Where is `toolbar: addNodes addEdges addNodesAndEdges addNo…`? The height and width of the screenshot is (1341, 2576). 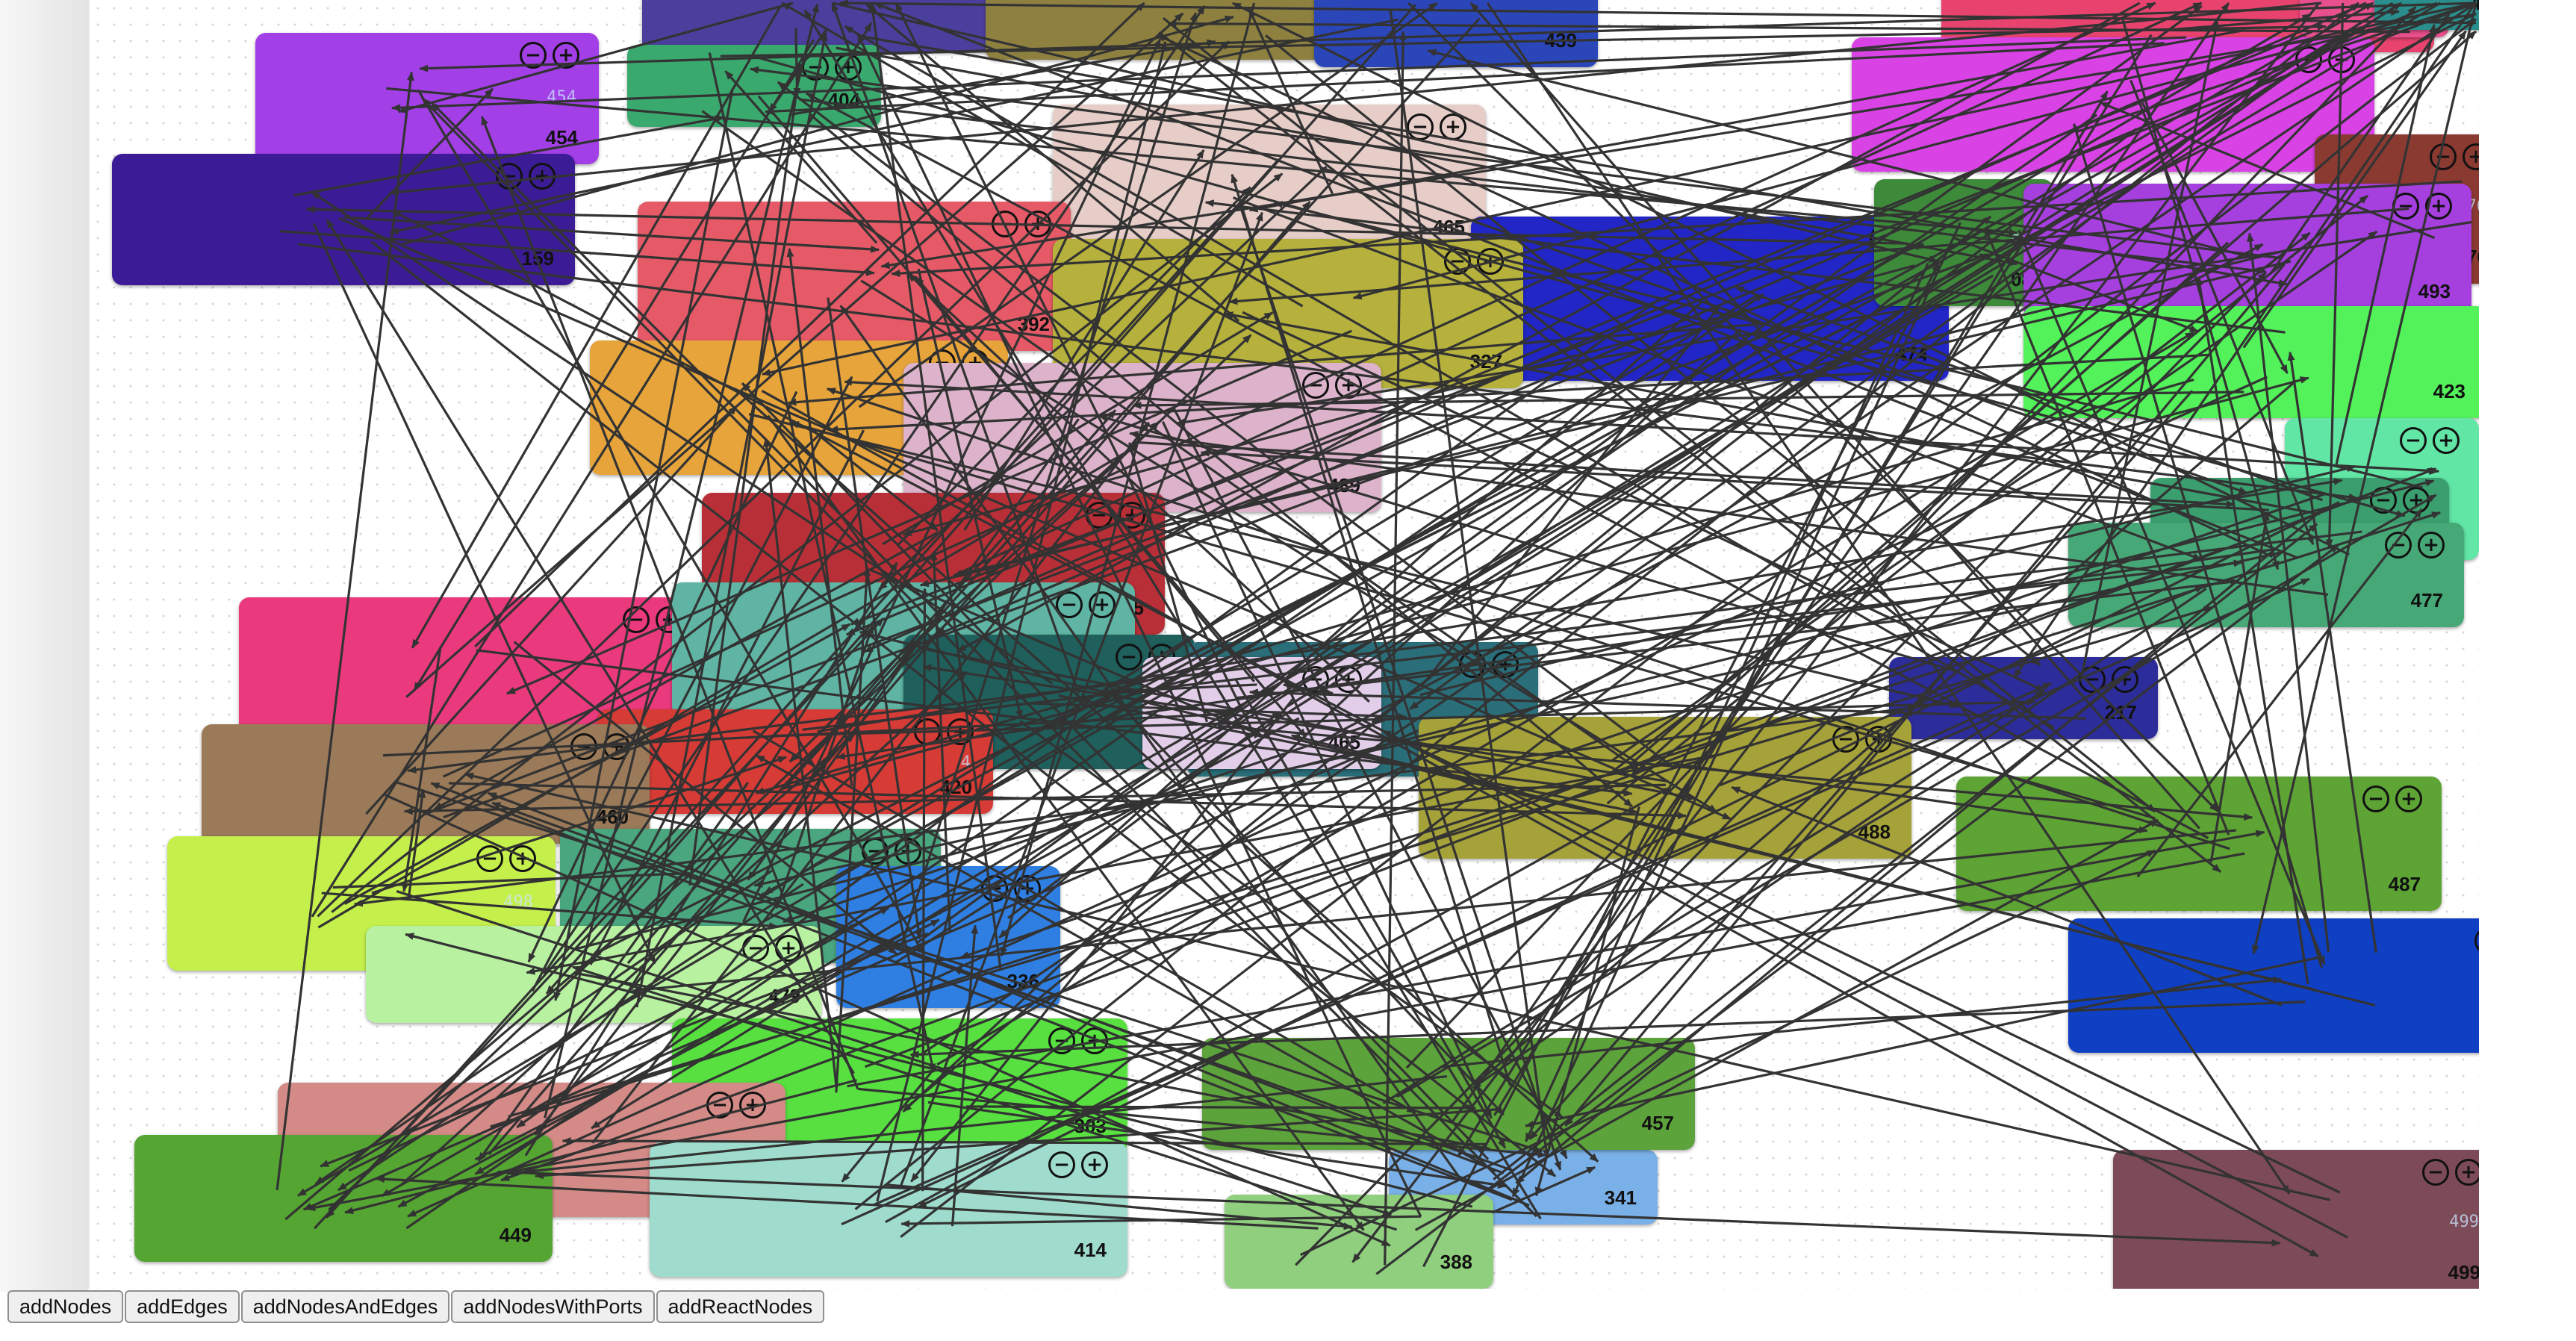 toolbar: addNodes addEdges addNodesAndEdges addNo… is located at coordinates (416, 1306).